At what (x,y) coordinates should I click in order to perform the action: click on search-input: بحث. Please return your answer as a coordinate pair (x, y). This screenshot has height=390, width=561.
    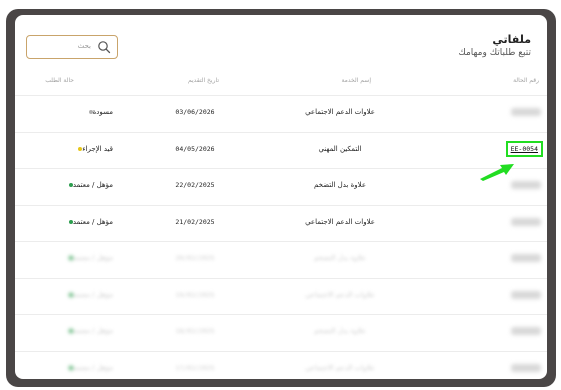
    Looking at the image, I should click on (72, 47).